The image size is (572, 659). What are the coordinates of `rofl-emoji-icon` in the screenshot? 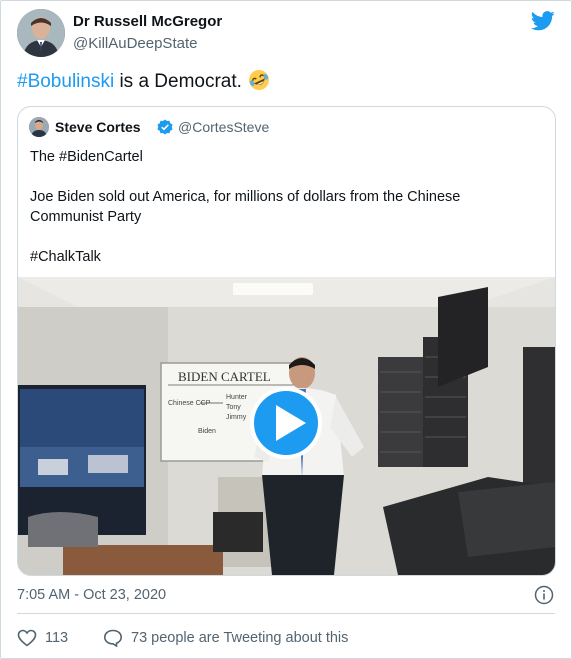 It's located at (259, 80).